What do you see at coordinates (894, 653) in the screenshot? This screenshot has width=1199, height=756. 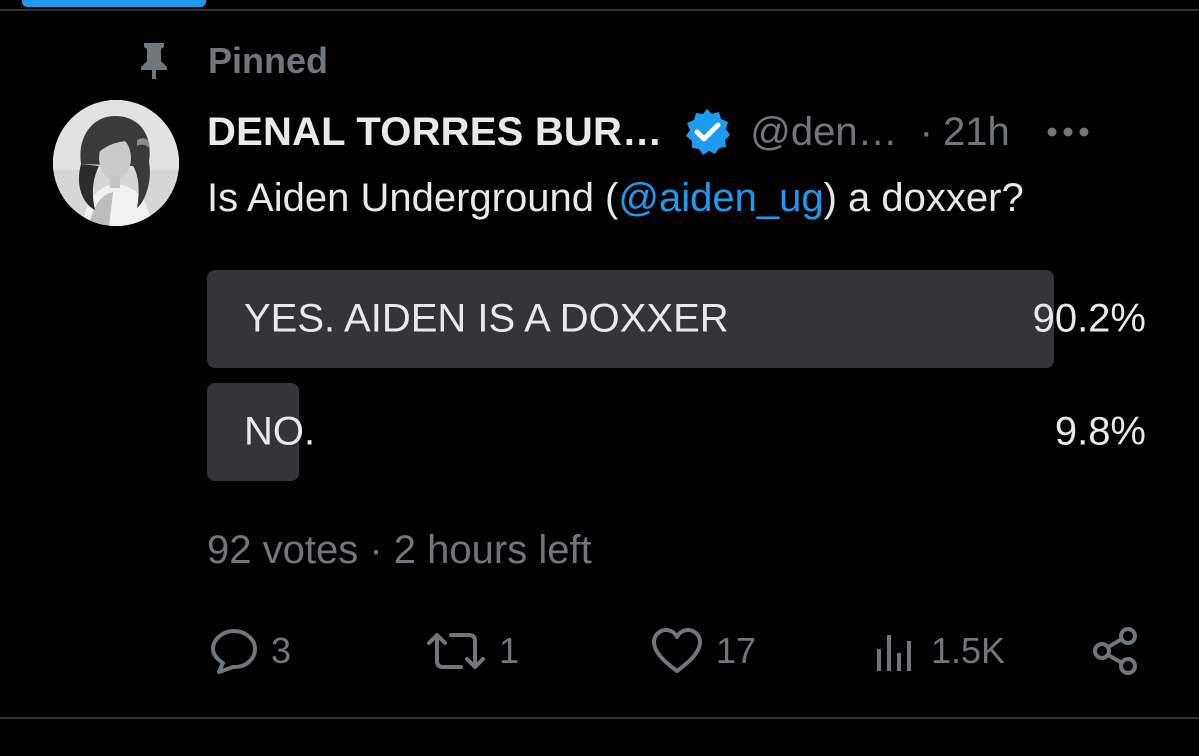 I see `views-bar-chart-icon` at bounding box center [894, 653].